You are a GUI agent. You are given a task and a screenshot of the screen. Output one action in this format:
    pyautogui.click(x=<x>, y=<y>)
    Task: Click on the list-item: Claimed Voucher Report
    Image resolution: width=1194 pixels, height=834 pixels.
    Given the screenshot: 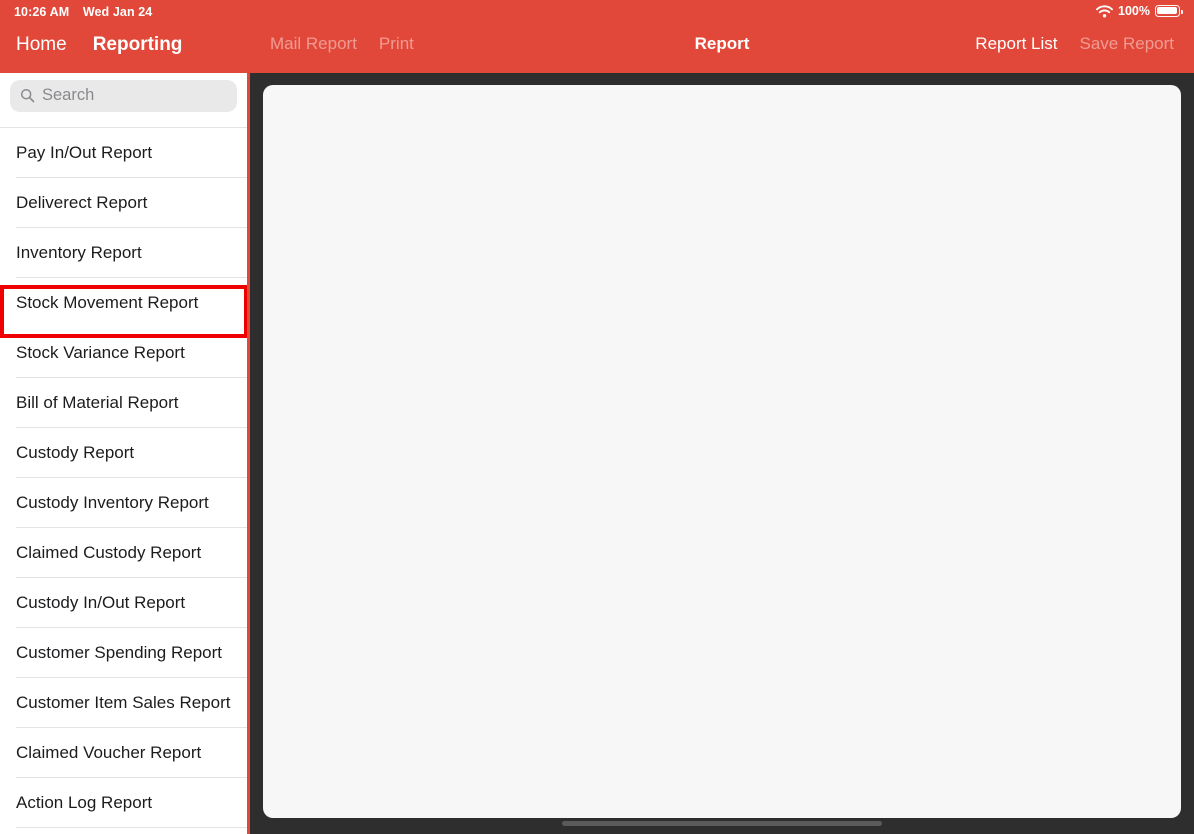 What is the action you would take?
    pyautogui.click(x=123, y=753)
    